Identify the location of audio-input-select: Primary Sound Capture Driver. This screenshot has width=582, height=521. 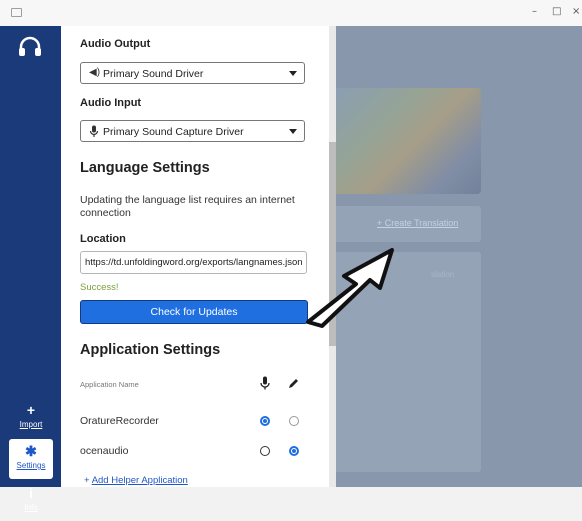
(192, 131).